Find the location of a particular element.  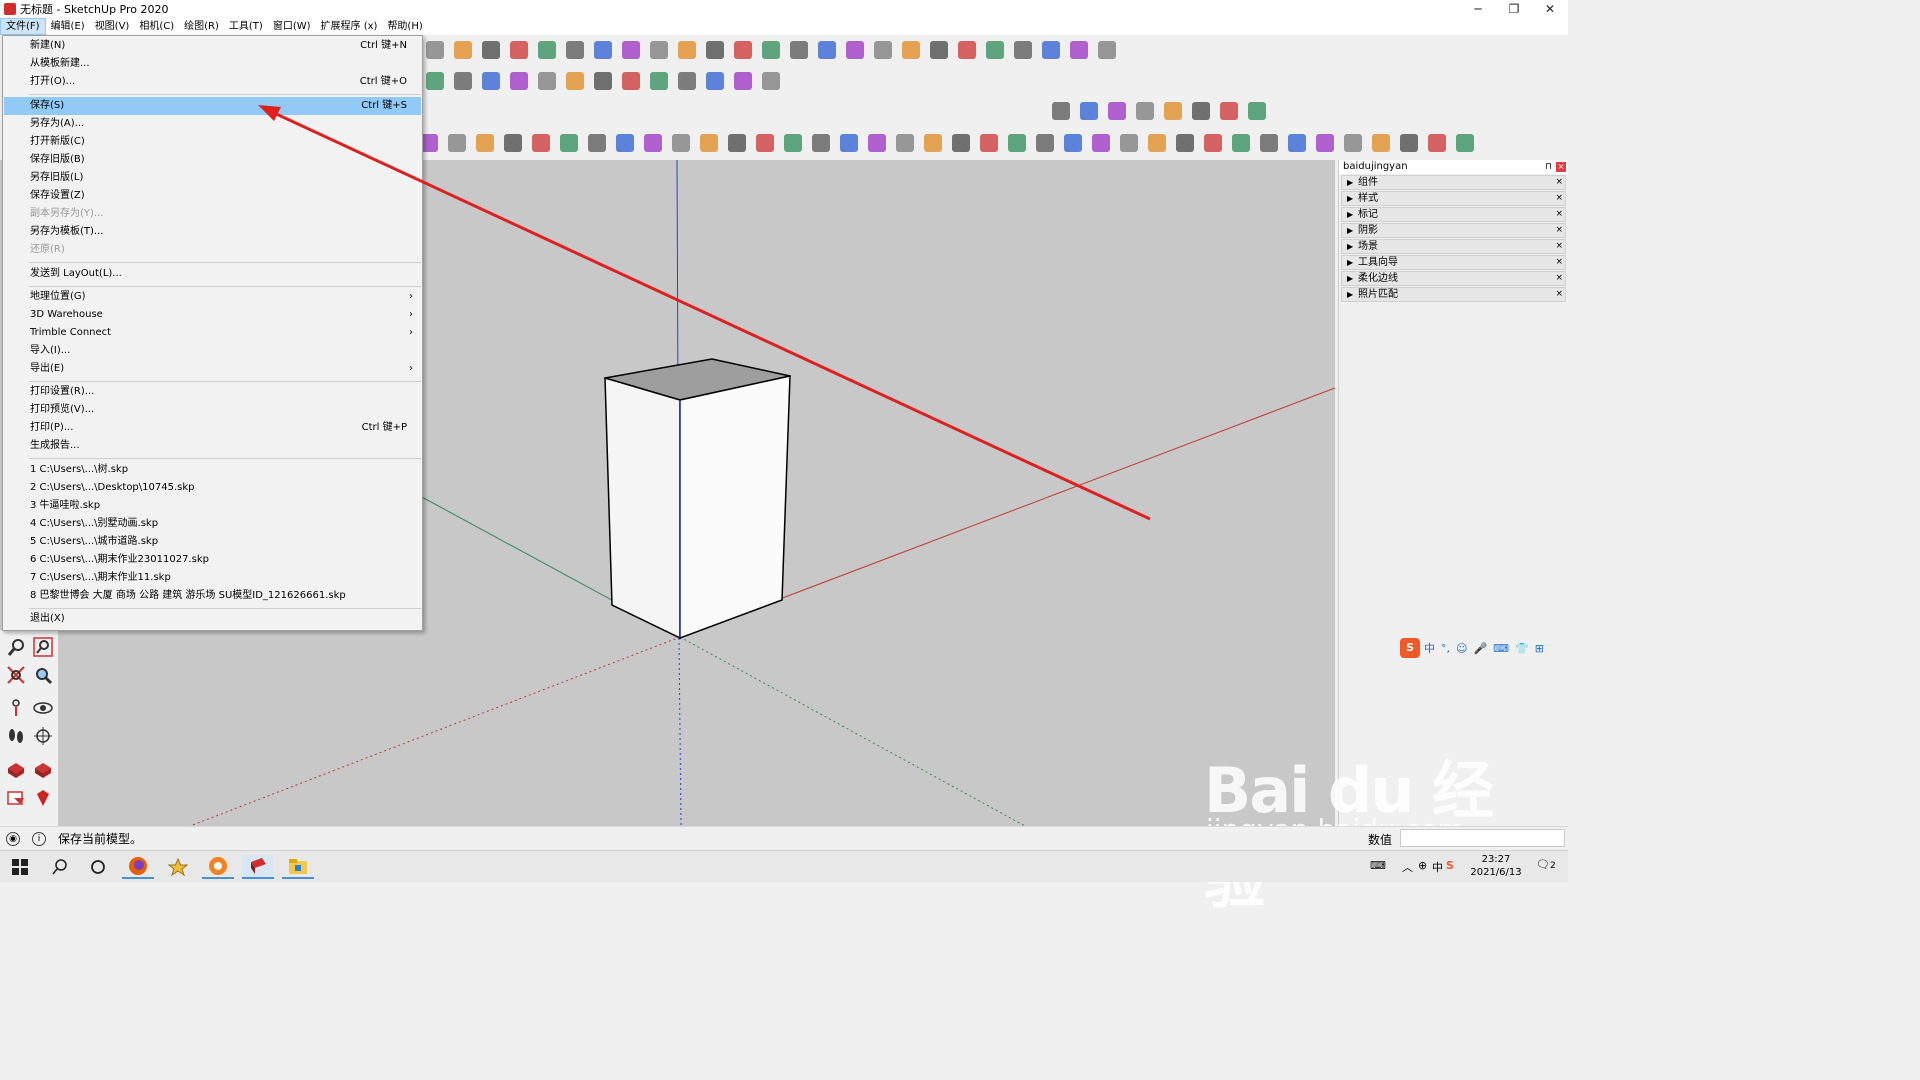

extension-warehouse-icon is located at coordinates (43, 770).